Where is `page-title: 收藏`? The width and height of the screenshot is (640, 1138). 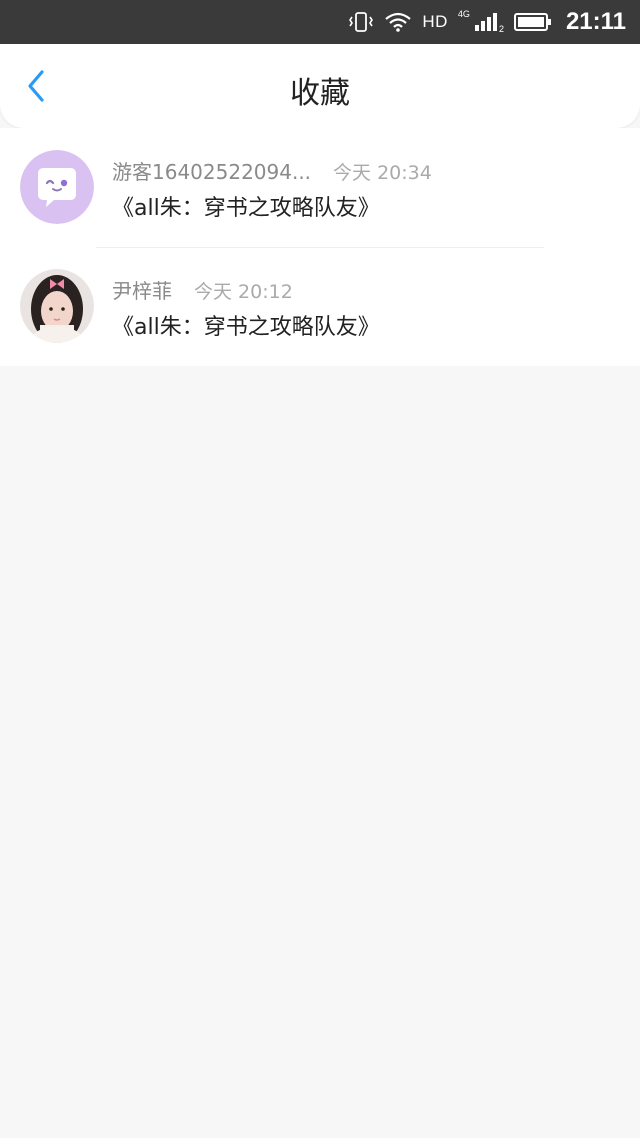
page-title: 收藏 is located at coordinates (320, 93).